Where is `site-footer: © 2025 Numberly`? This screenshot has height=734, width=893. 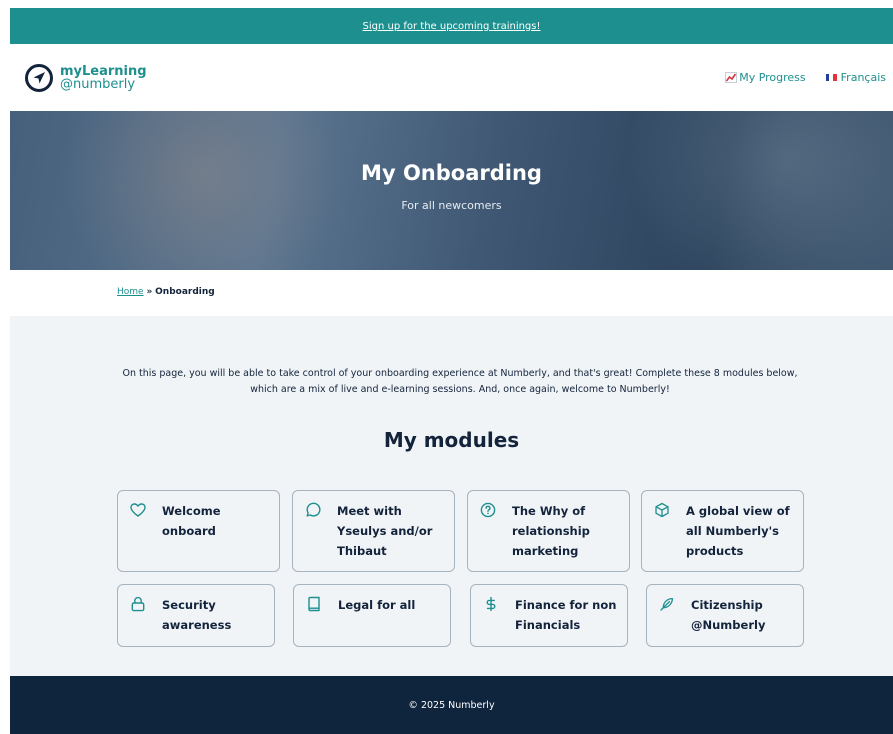
site-footer: © 2025 Numberly is located at coordinates (451, 705).